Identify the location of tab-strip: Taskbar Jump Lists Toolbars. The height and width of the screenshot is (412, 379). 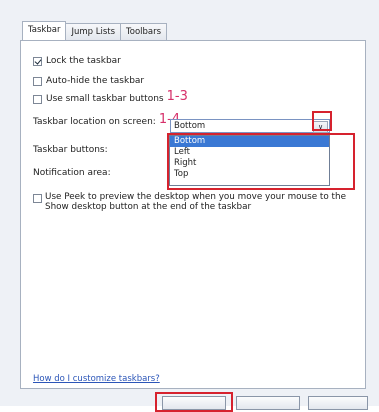
(95, 31).